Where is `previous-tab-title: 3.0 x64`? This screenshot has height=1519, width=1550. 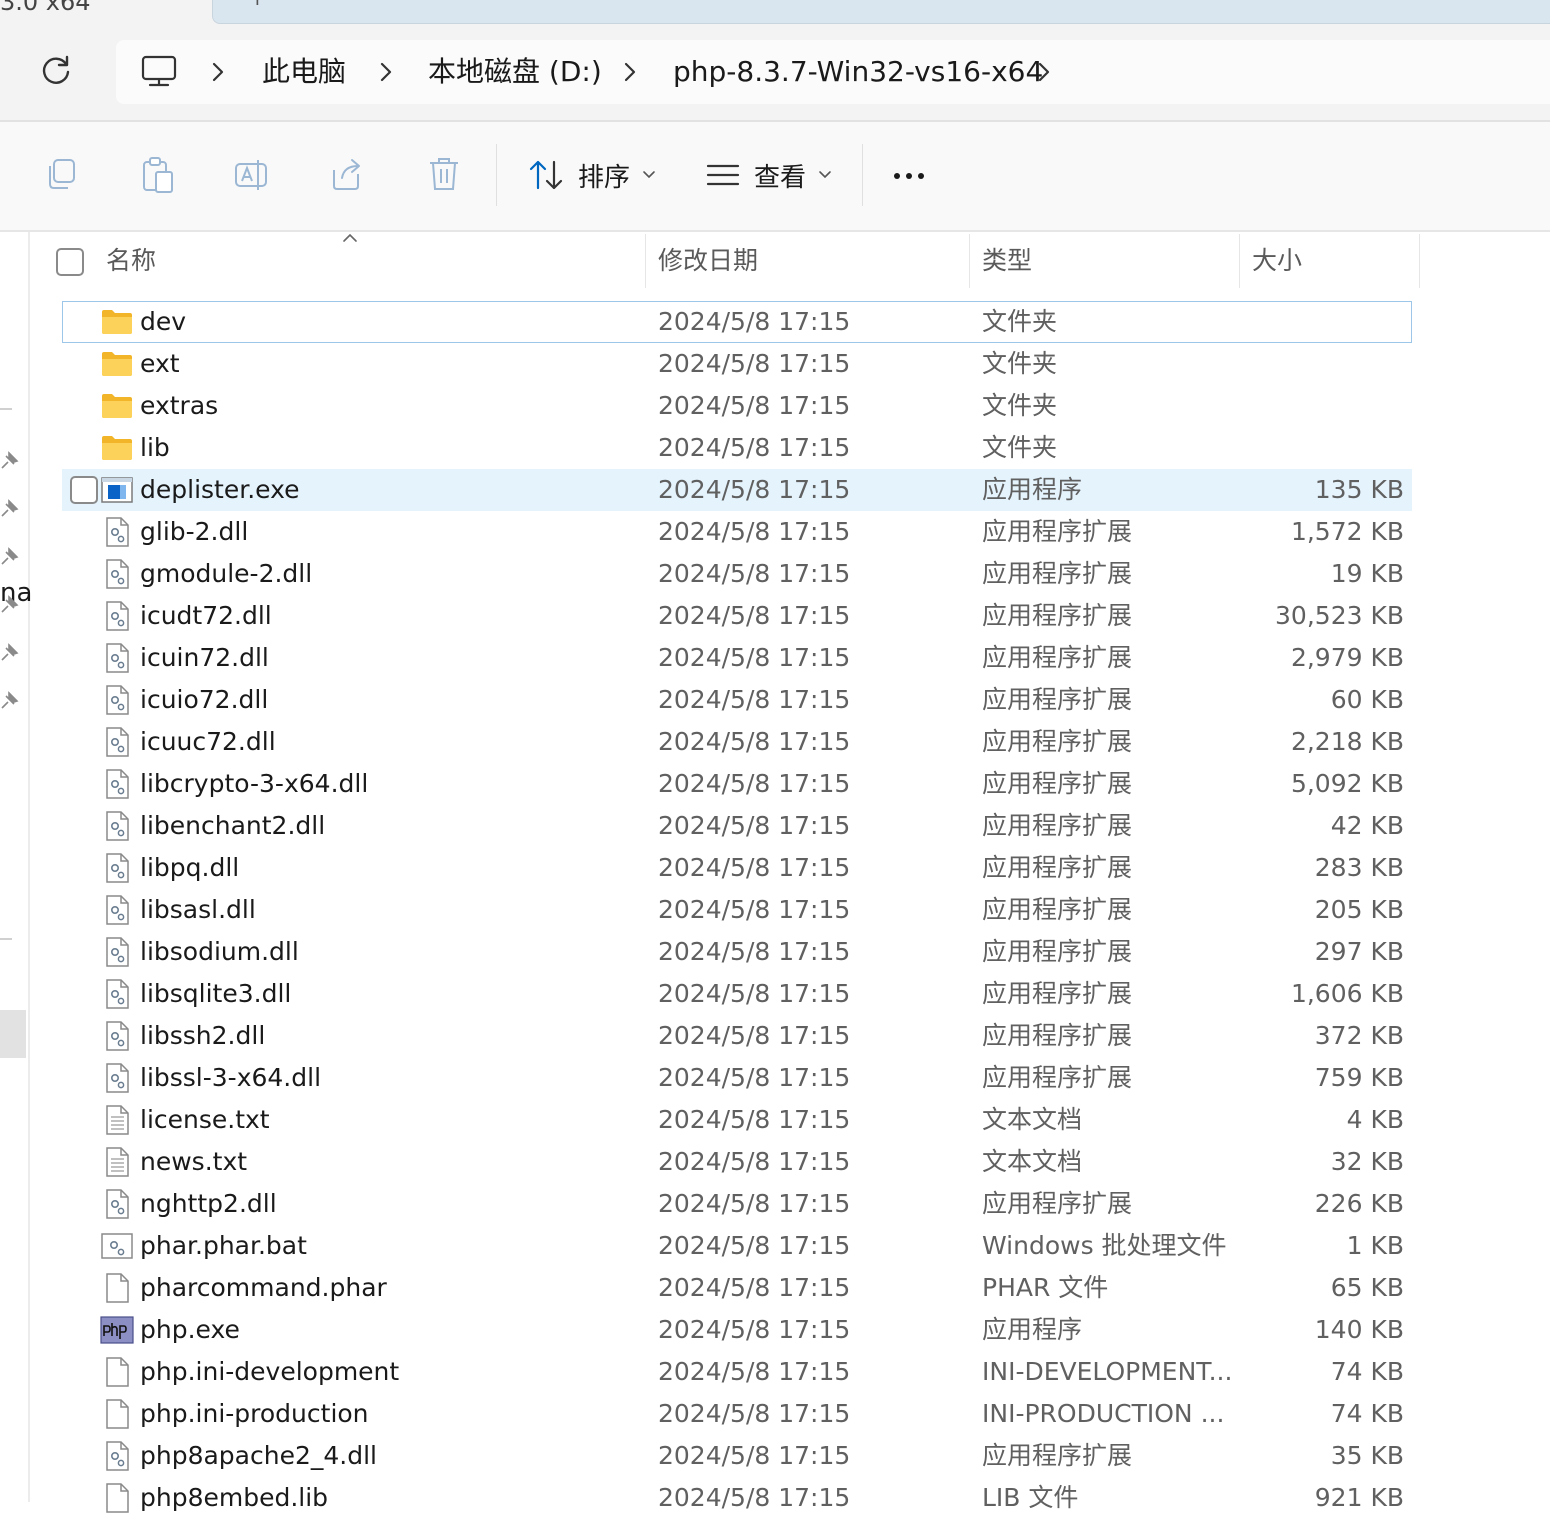 previous-tab-title: 3.0 x64 is located at coordinates (45, 8).